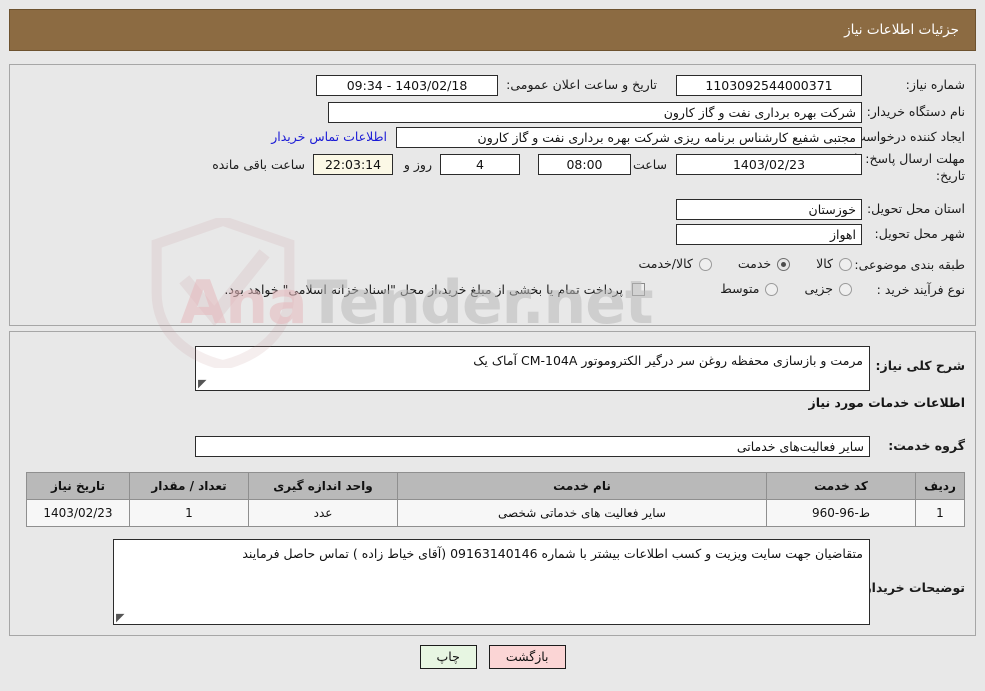 This screenshot has width=985, height=691. I want to click on buyer-org-row: نام دستگاه خریدار:, so click(916, 112).